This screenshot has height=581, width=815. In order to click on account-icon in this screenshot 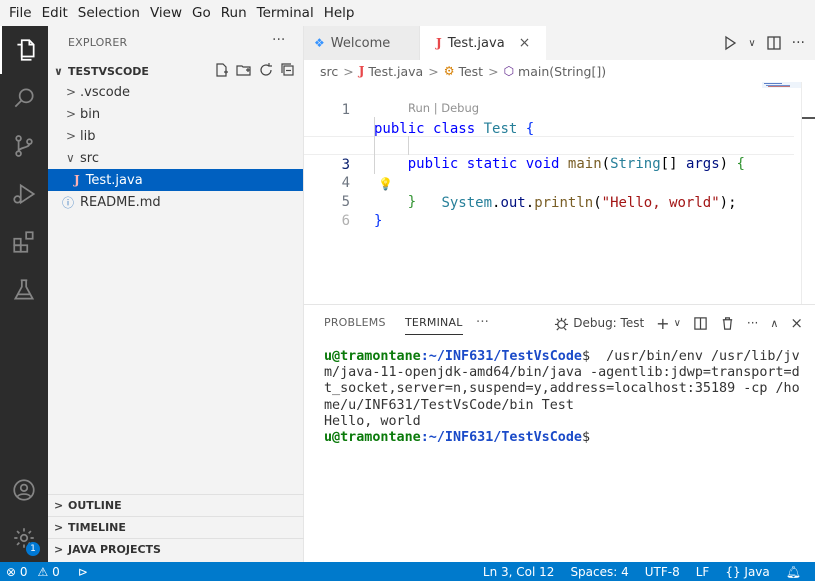, I will do `click(24, 490)`.